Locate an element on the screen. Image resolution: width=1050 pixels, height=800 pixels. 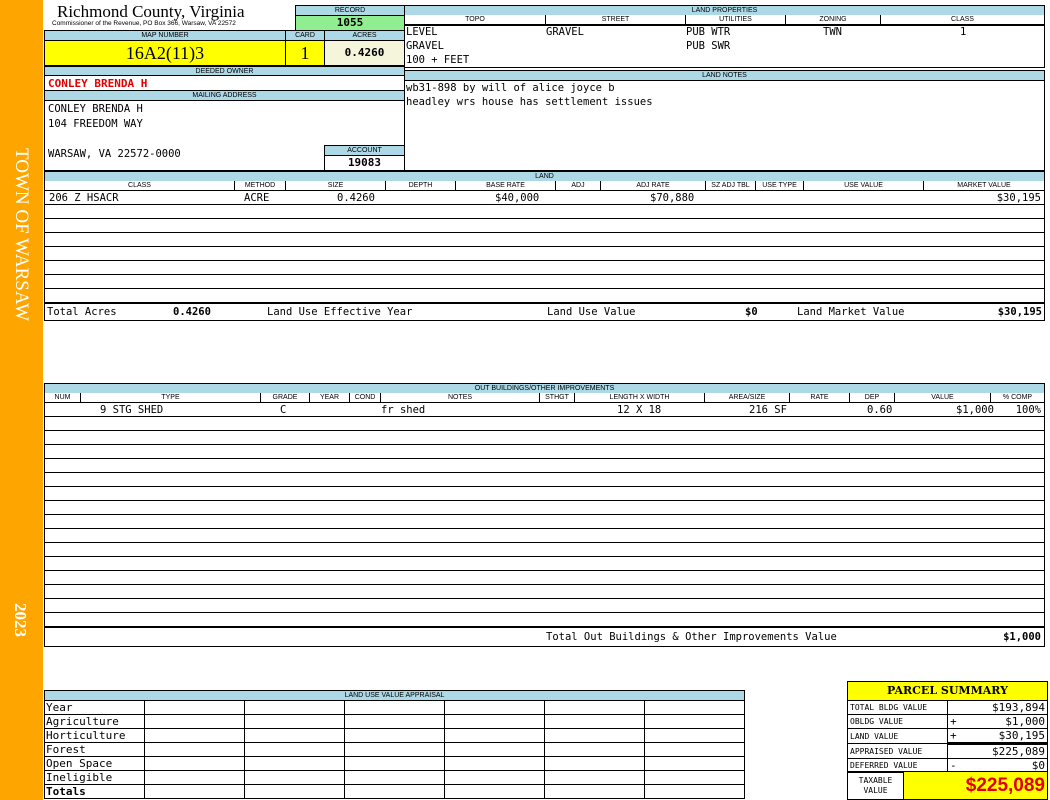
summary-row: OBLDG VALUE + $1,000 is located at coordinates (947, 721).